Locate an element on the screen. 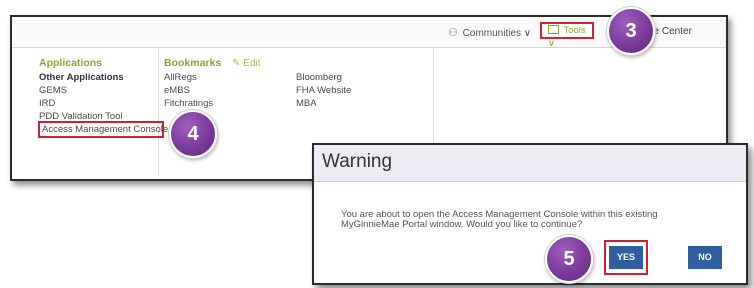  link-bloomberg: Bloomberg is located at coordinates (319, 77).